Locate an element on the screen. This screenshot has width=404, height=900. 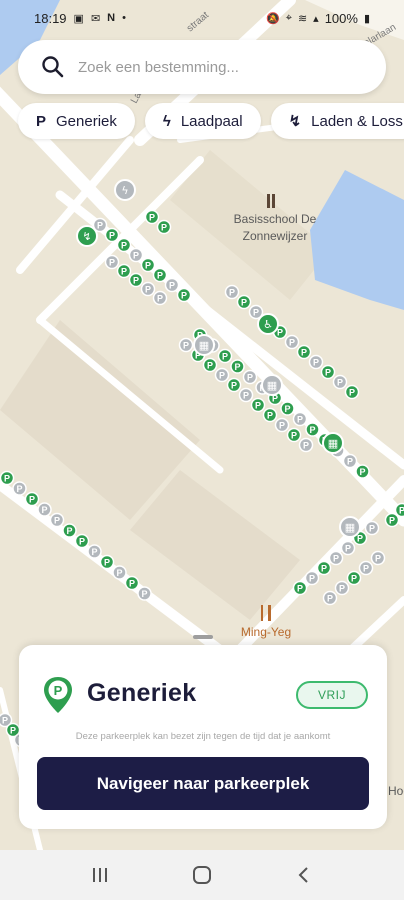
mail-icon: ✉ is located at coordinates (95, 18).